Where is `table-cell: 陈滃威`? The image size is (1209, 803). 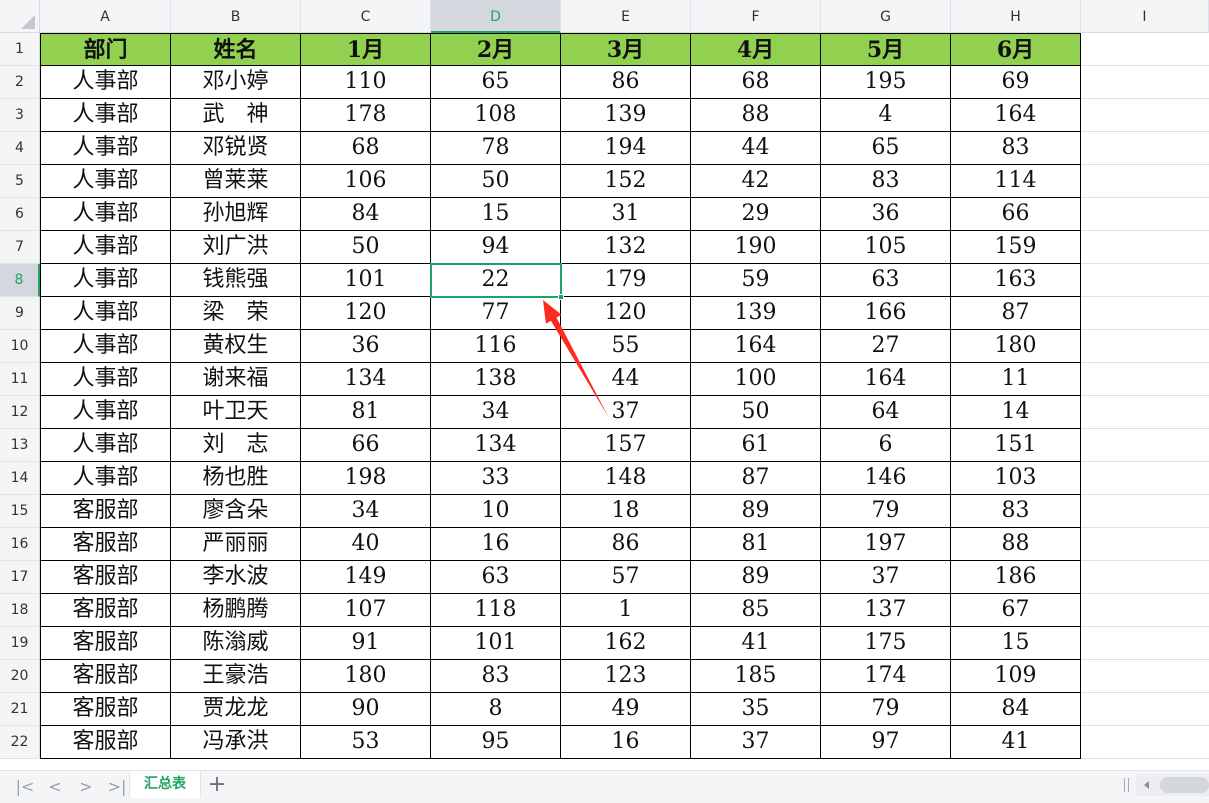 table-cell: 陈滃威 is located at coordinates (236, 643).